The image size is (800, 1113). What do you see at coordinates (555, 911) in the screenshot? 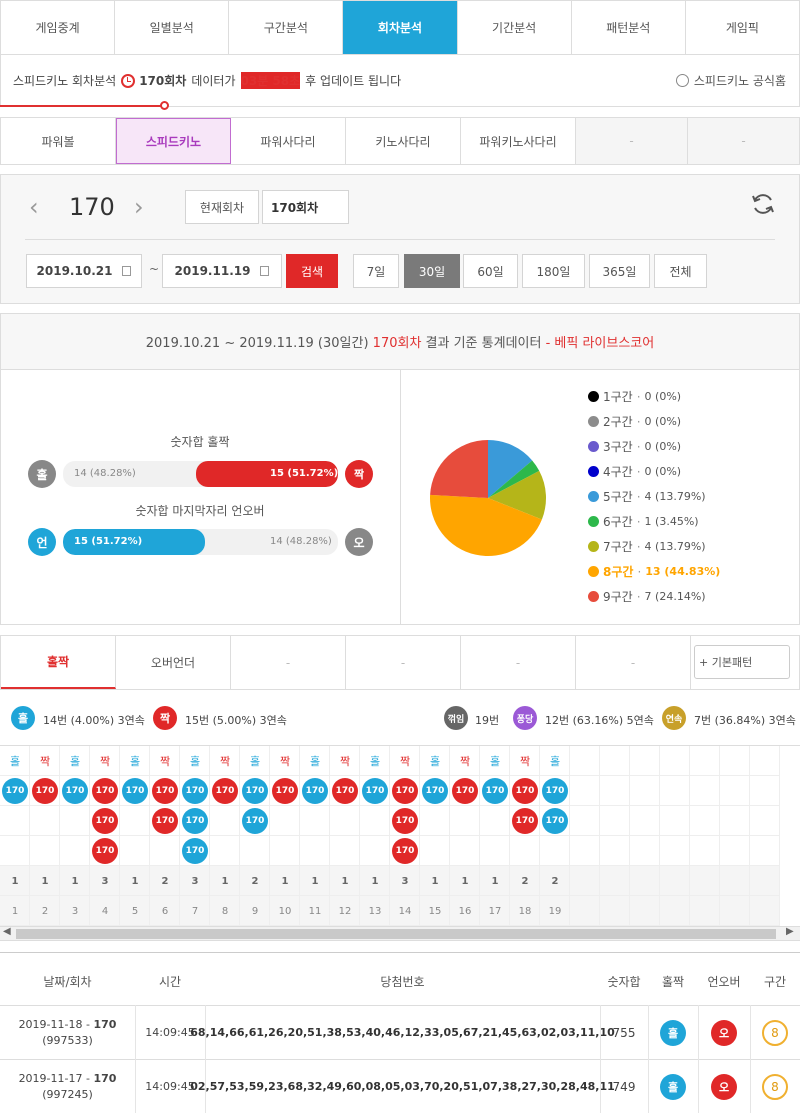
I see `grid-col-index: 19` at bounding box center [555, 911].